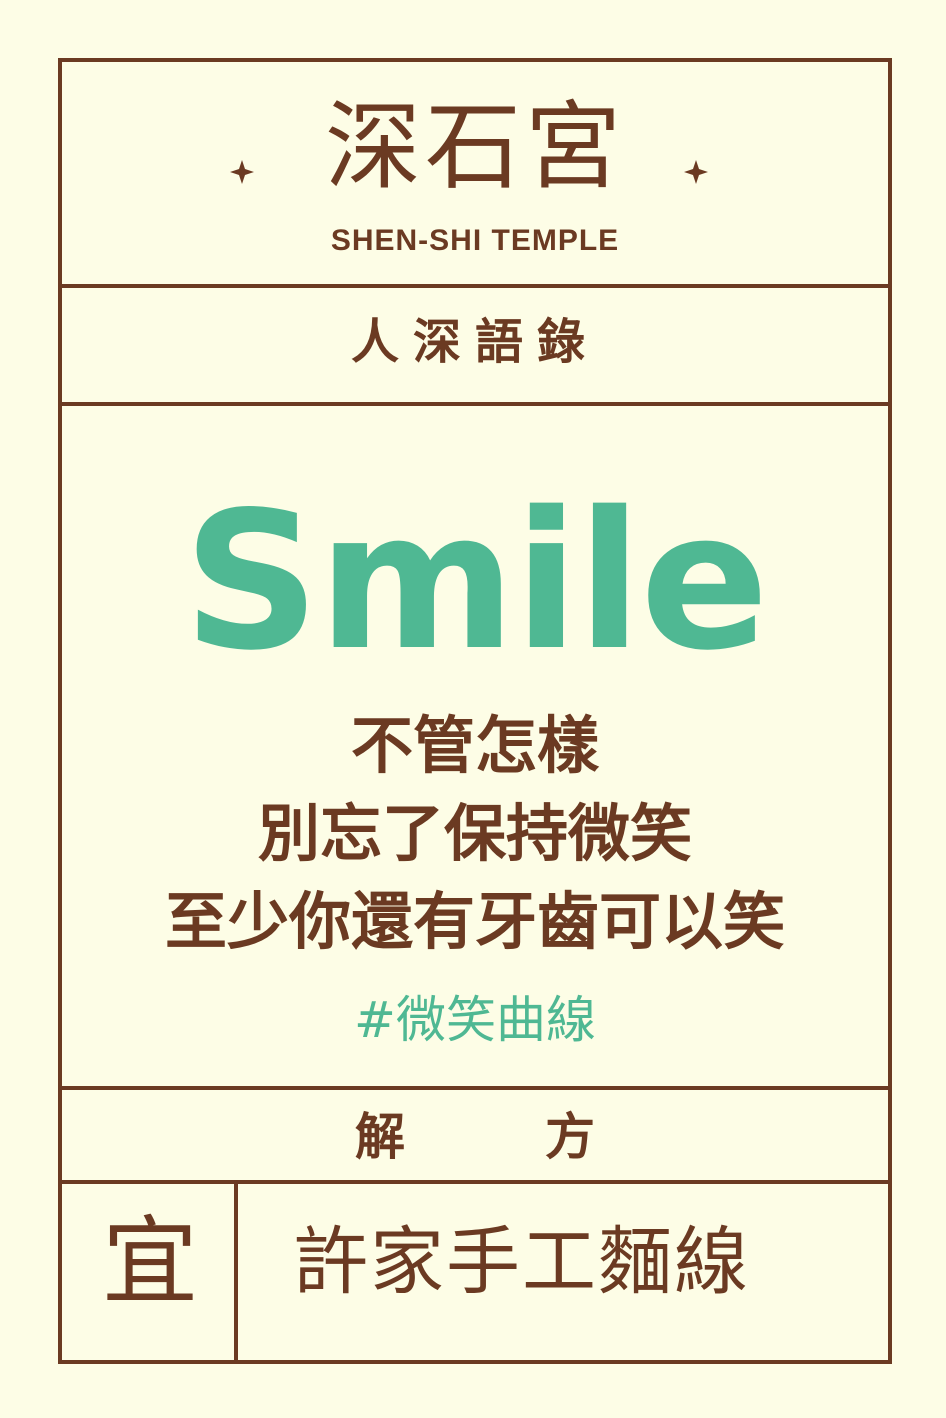 Image resolution: width=946 pixels, height=1418 pixels. I want to click on yi-label: 宜, so click(150, 1262).